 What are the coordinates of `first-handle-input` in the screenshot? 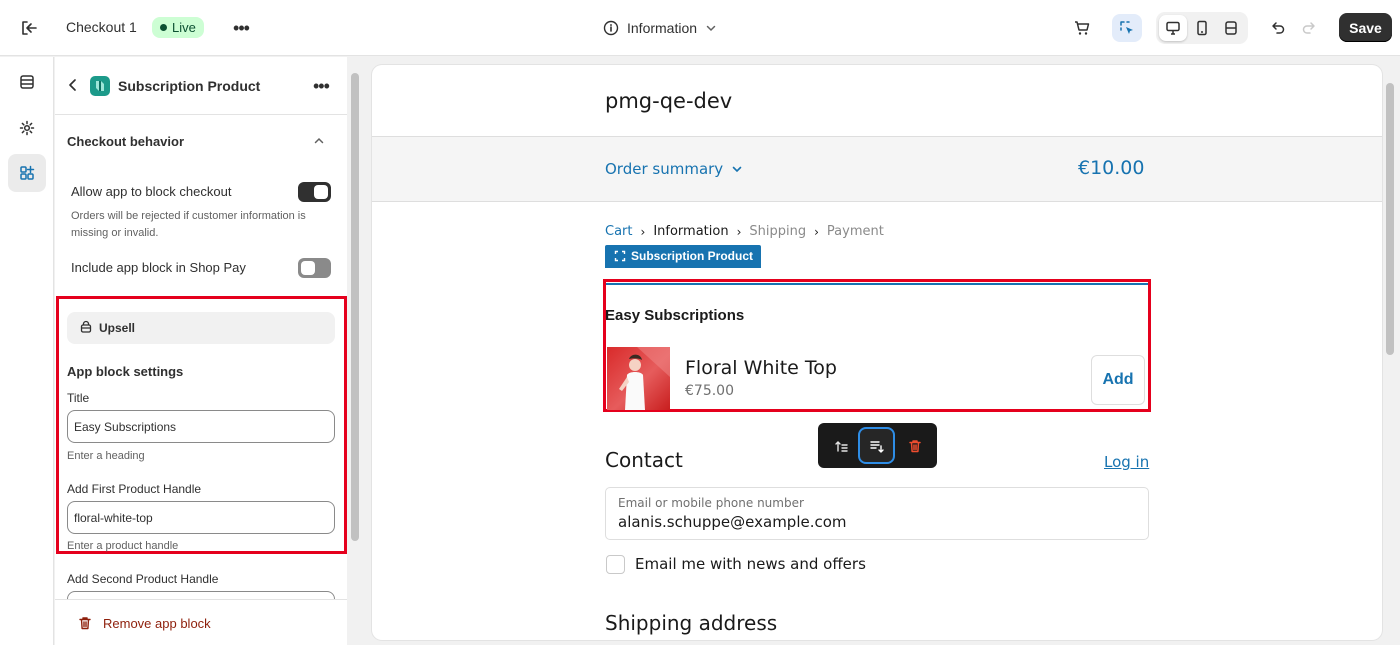 It's located at (201, 517).